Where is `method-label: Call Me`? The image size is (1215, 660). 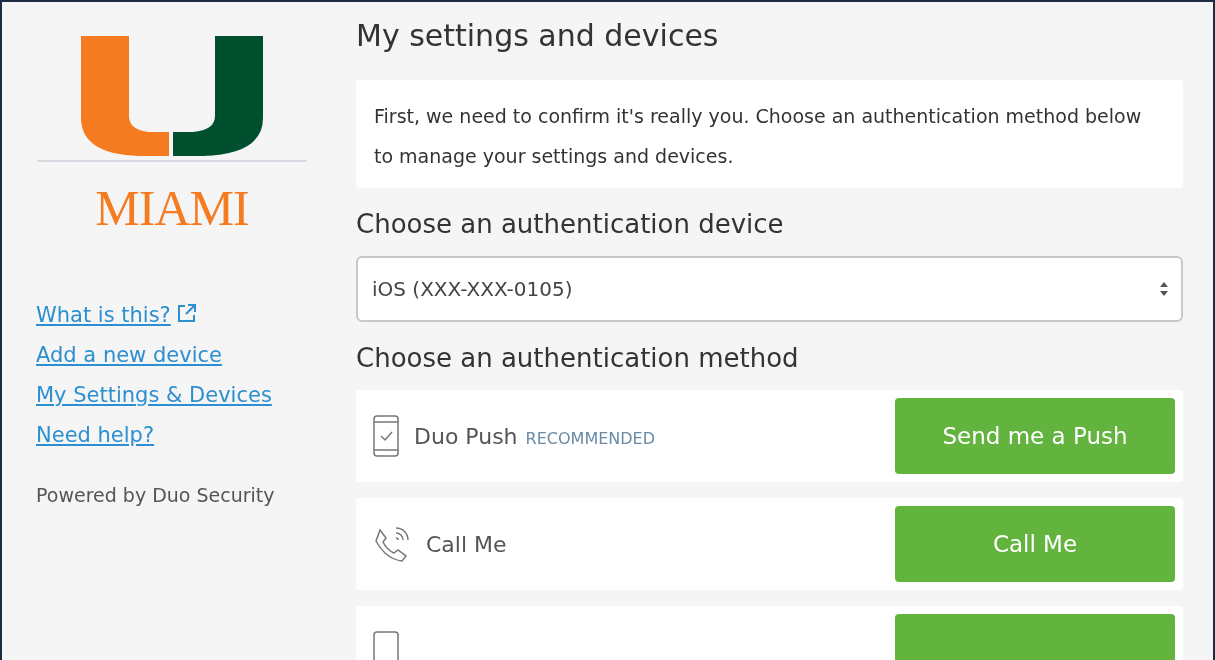 method-label: Call Me is located at coordinates (466, 544).